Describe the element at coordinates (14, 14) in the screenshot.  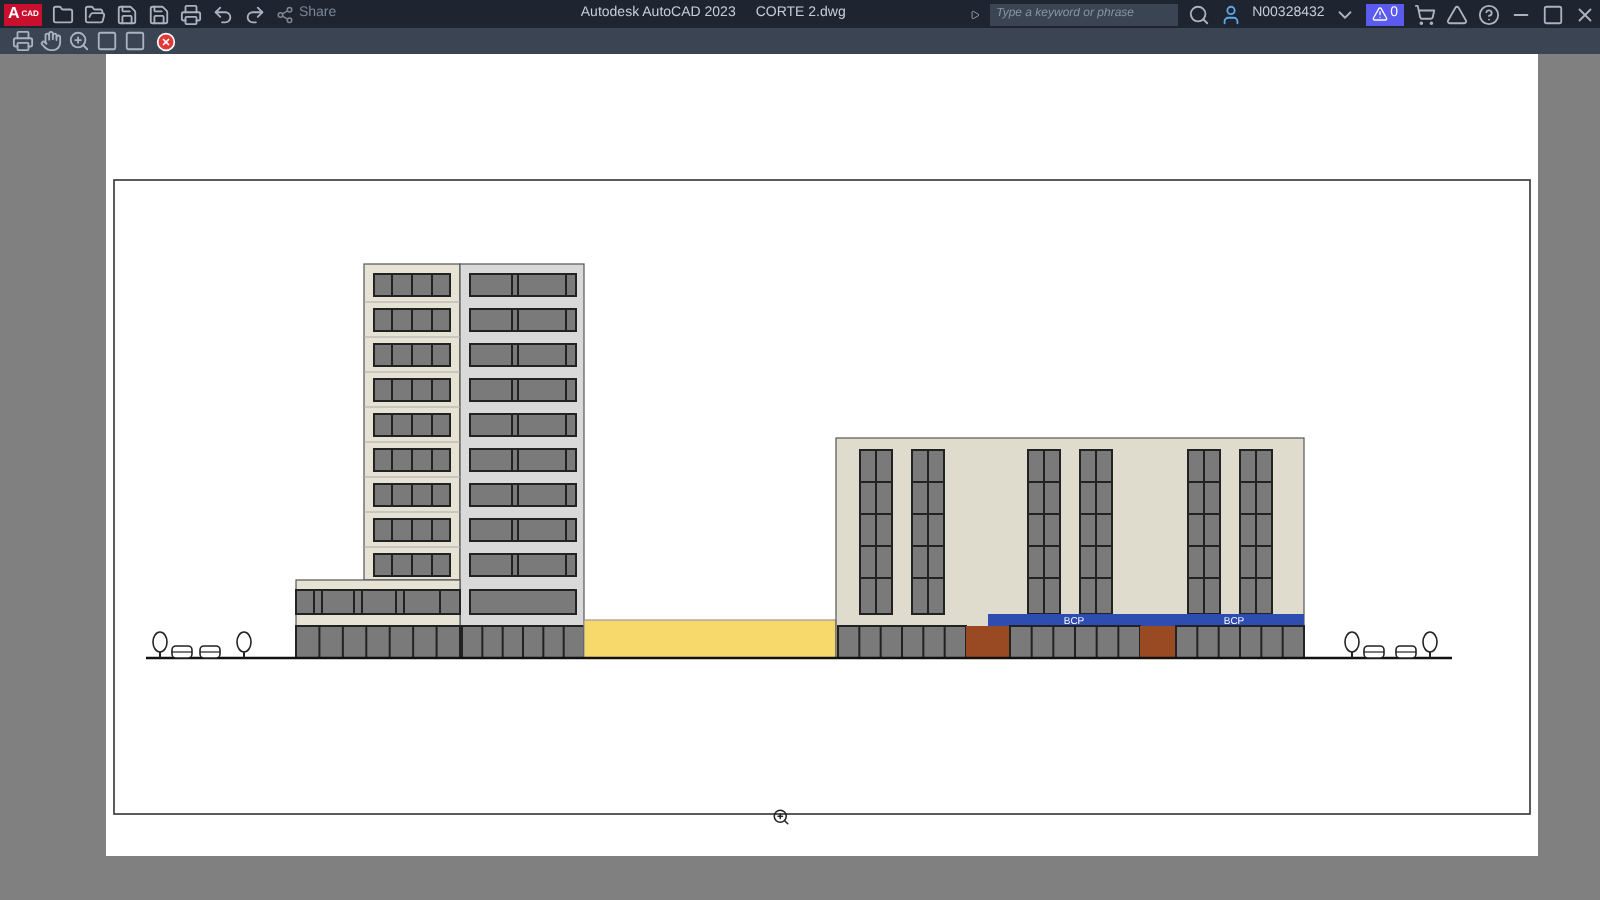
I see `logo-letter: A` at that location.